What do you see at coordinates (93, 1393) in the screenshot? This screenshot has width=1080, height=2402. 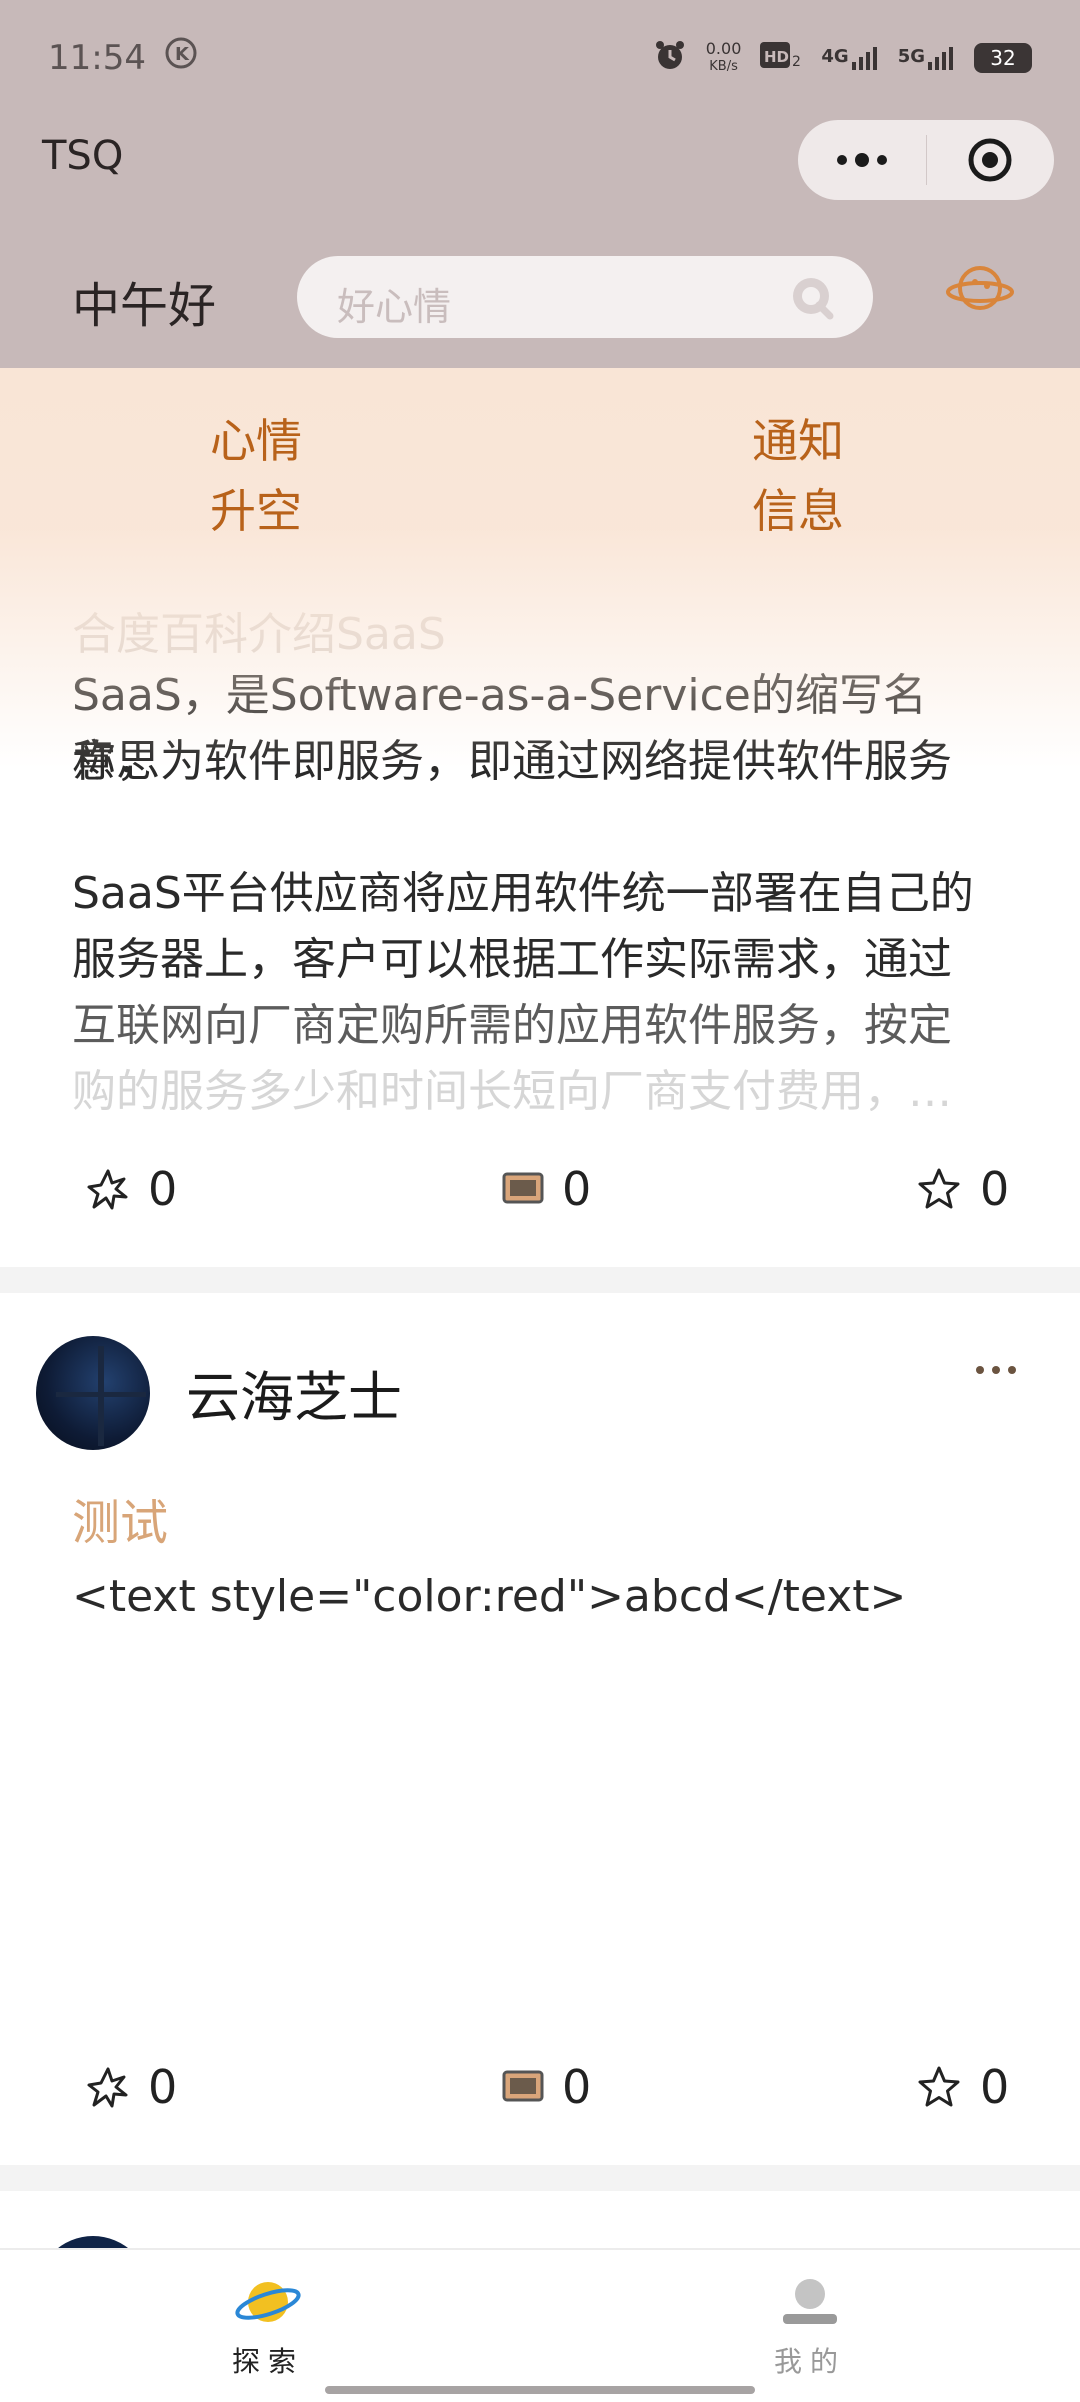 I see `avatar` at bounding box center [93, 1393].